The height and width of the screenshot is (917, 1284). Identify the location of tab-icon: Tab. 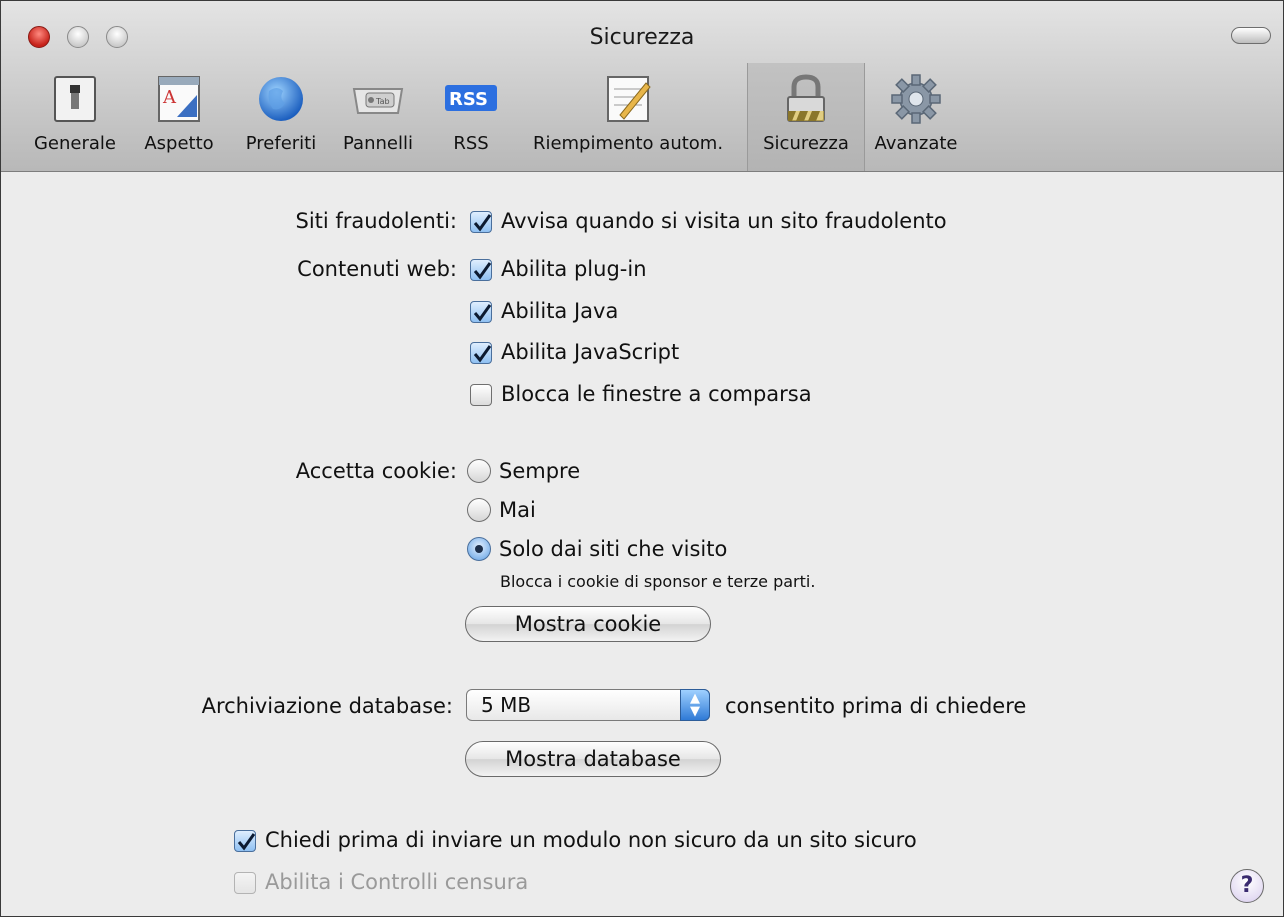
(378, 101).